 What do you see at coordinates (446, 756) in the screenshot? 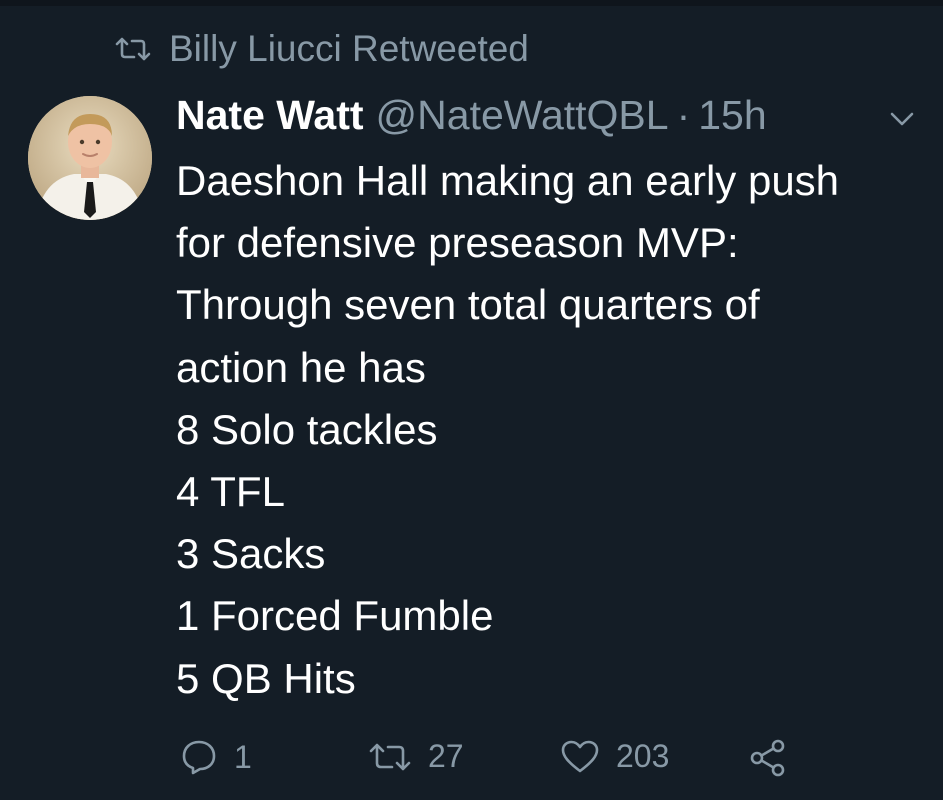
I see `retweet-count: 27` at bounding box center [446, 756].